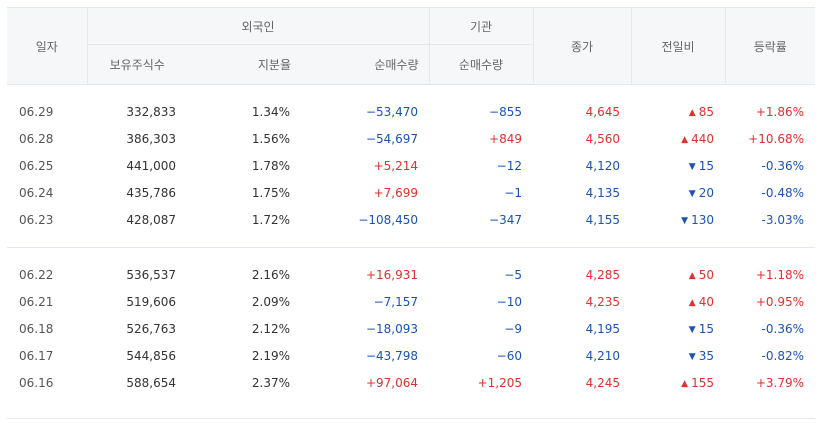 This screenshot has width=818, height=423. I want to click on change-value: 40, so click(706, 301).